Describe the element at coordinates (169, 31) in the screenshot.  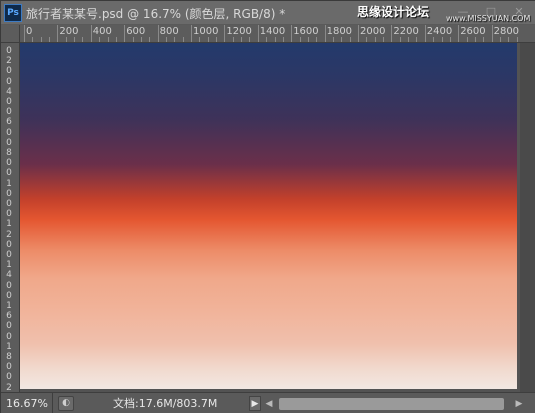
I see `ruler-tick-label: 800` at that location.